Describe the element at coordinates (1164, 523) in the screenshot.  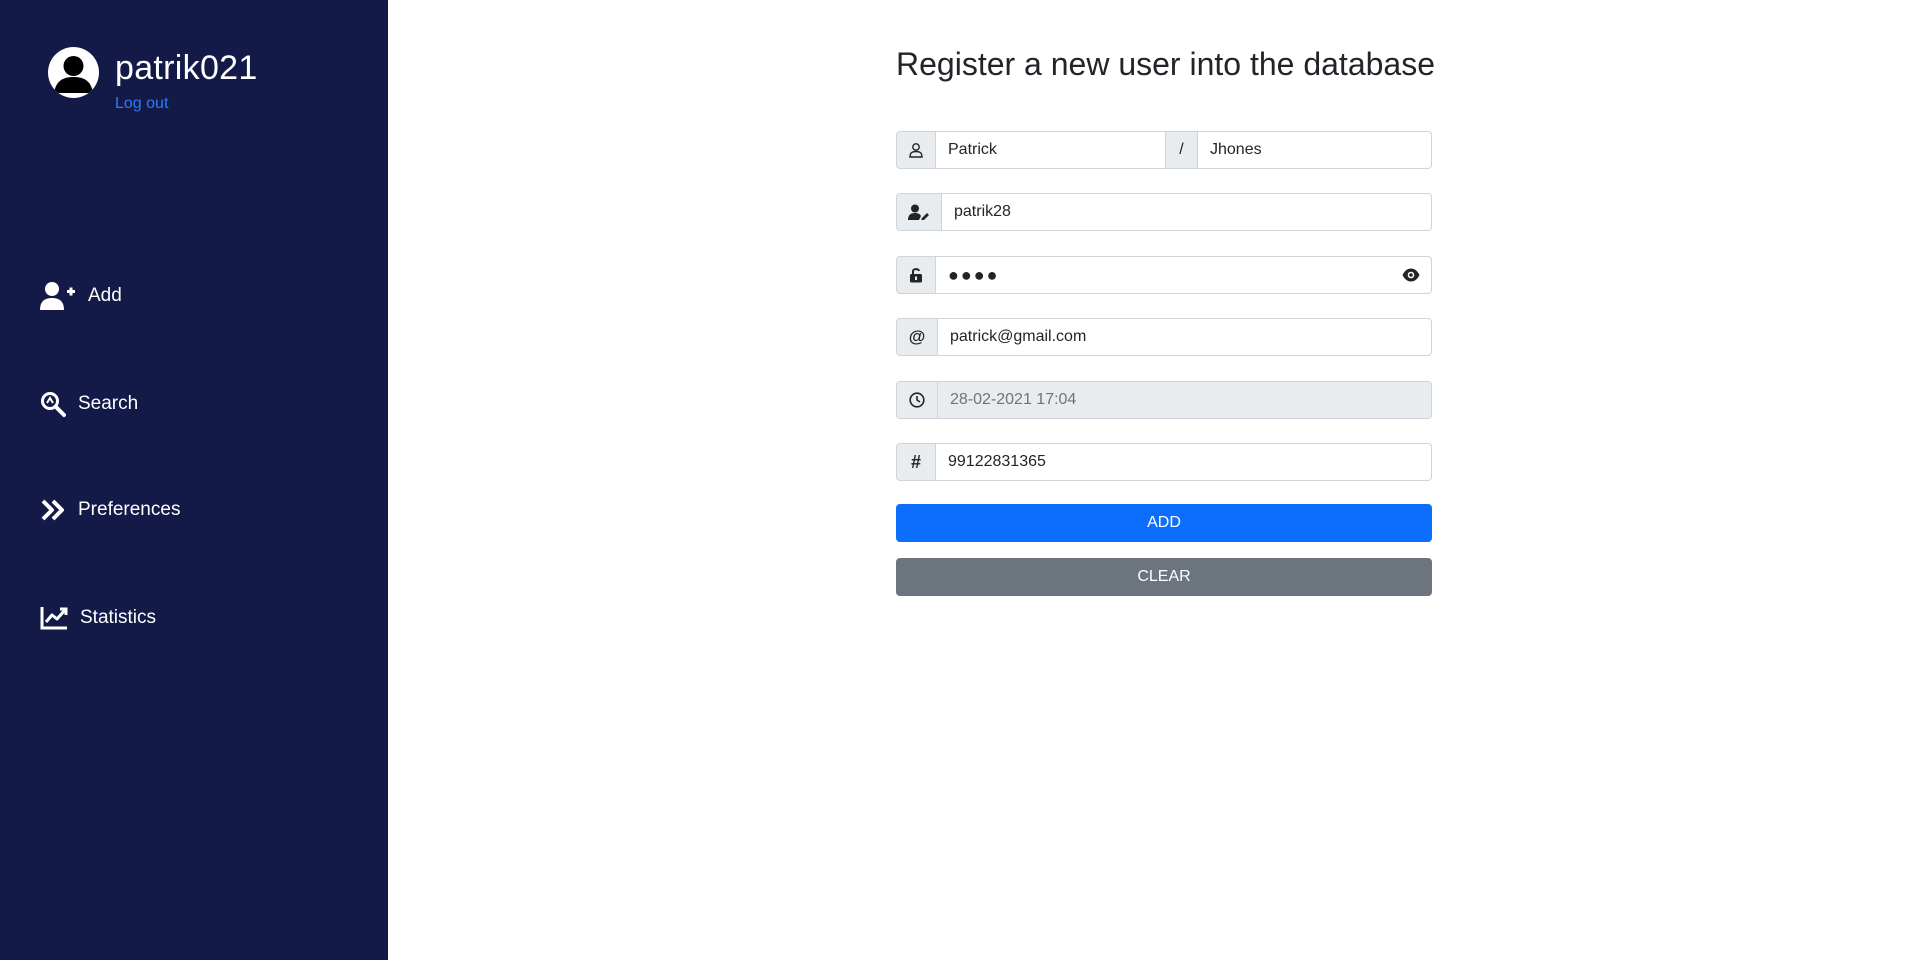
I see `add-button: ADD` at that location.